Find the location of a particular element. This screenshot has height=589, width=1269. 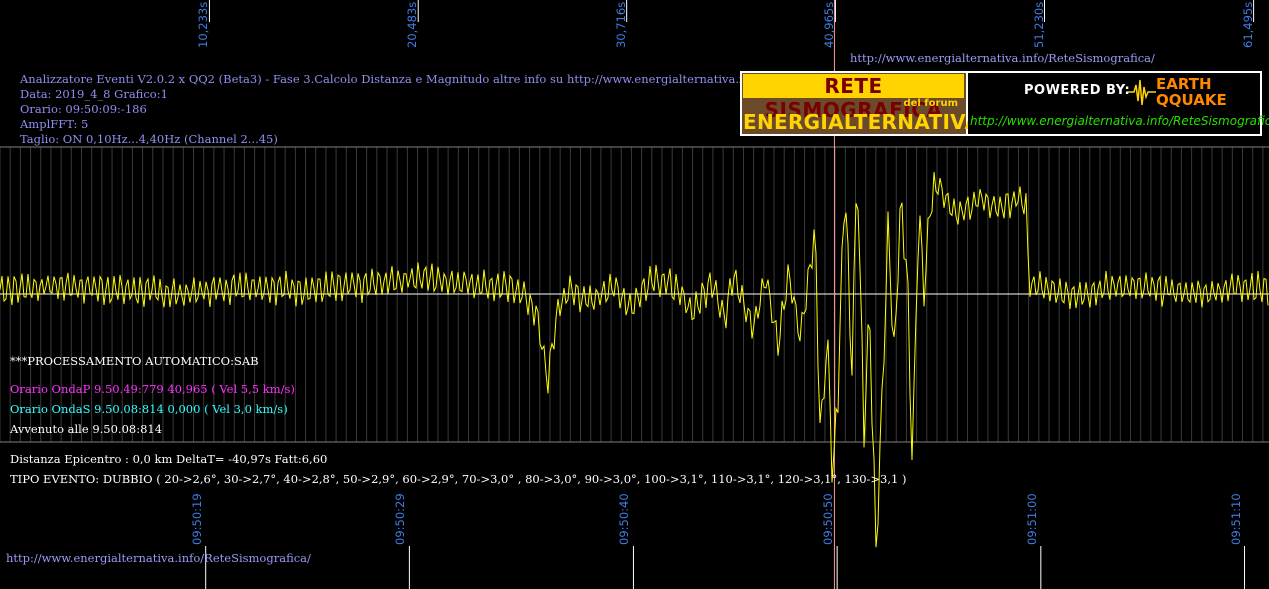

header-date: Data: 2019_4_8 Grafico:1 is located at coordinates (94, 94).